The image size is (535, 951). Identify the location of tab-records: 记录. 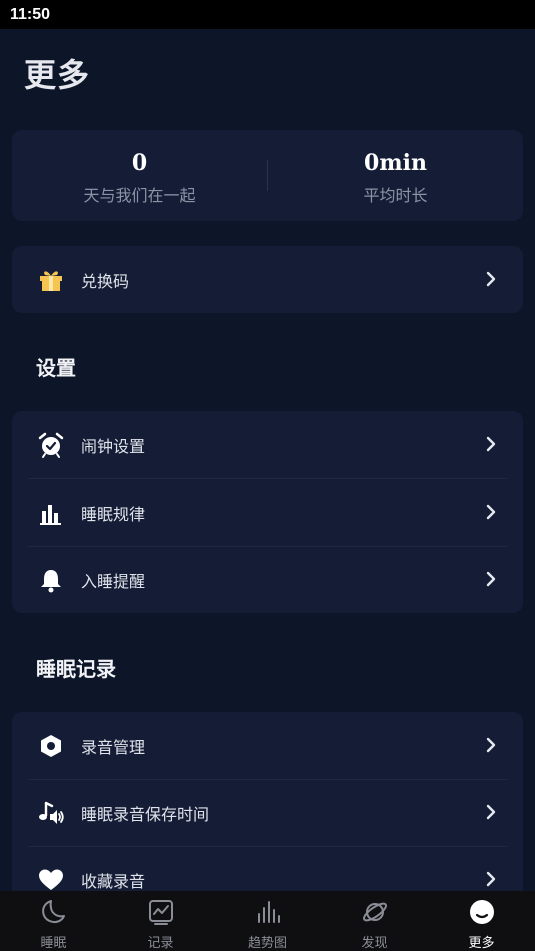
(160, 921).